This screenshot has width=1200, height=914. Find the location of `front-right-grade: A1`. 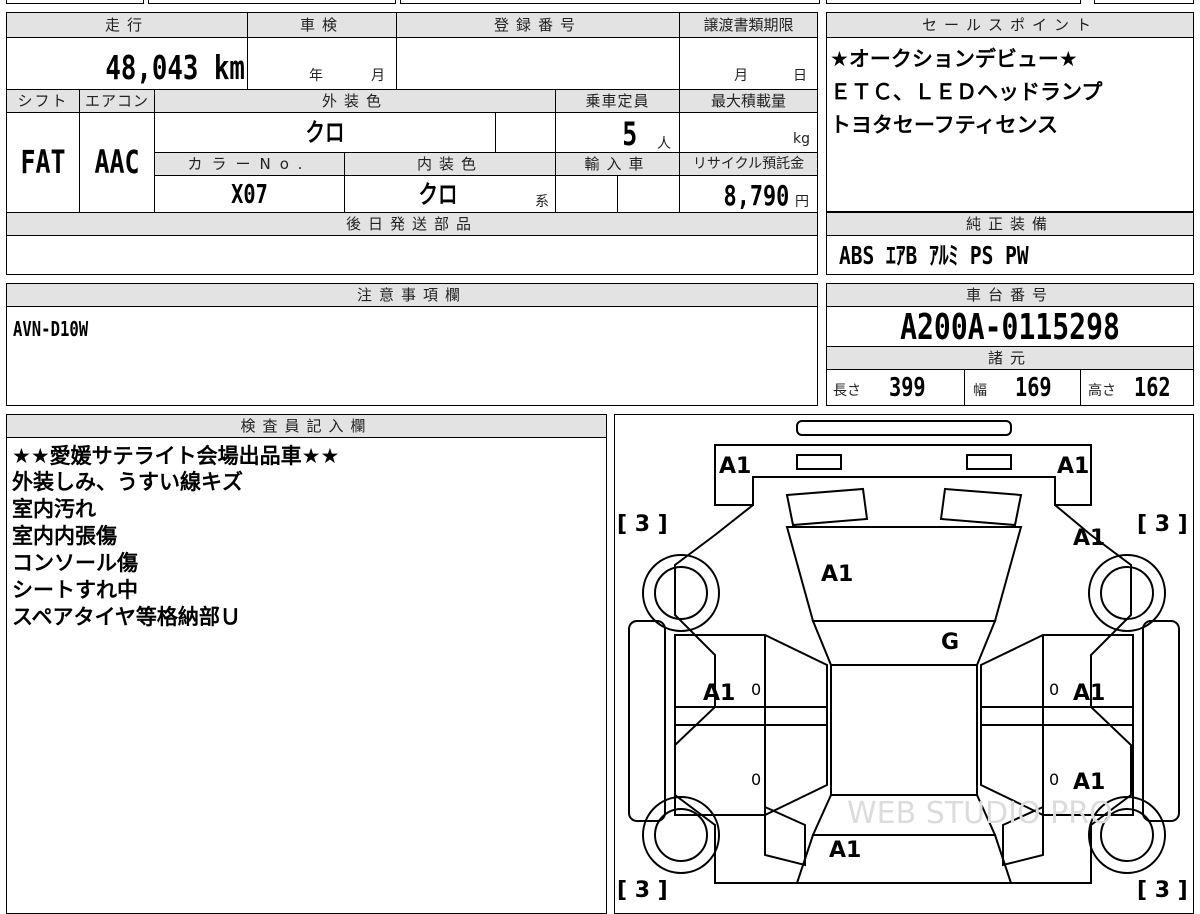

front-right-grade: A1 is located at coordinates (1073, 466).